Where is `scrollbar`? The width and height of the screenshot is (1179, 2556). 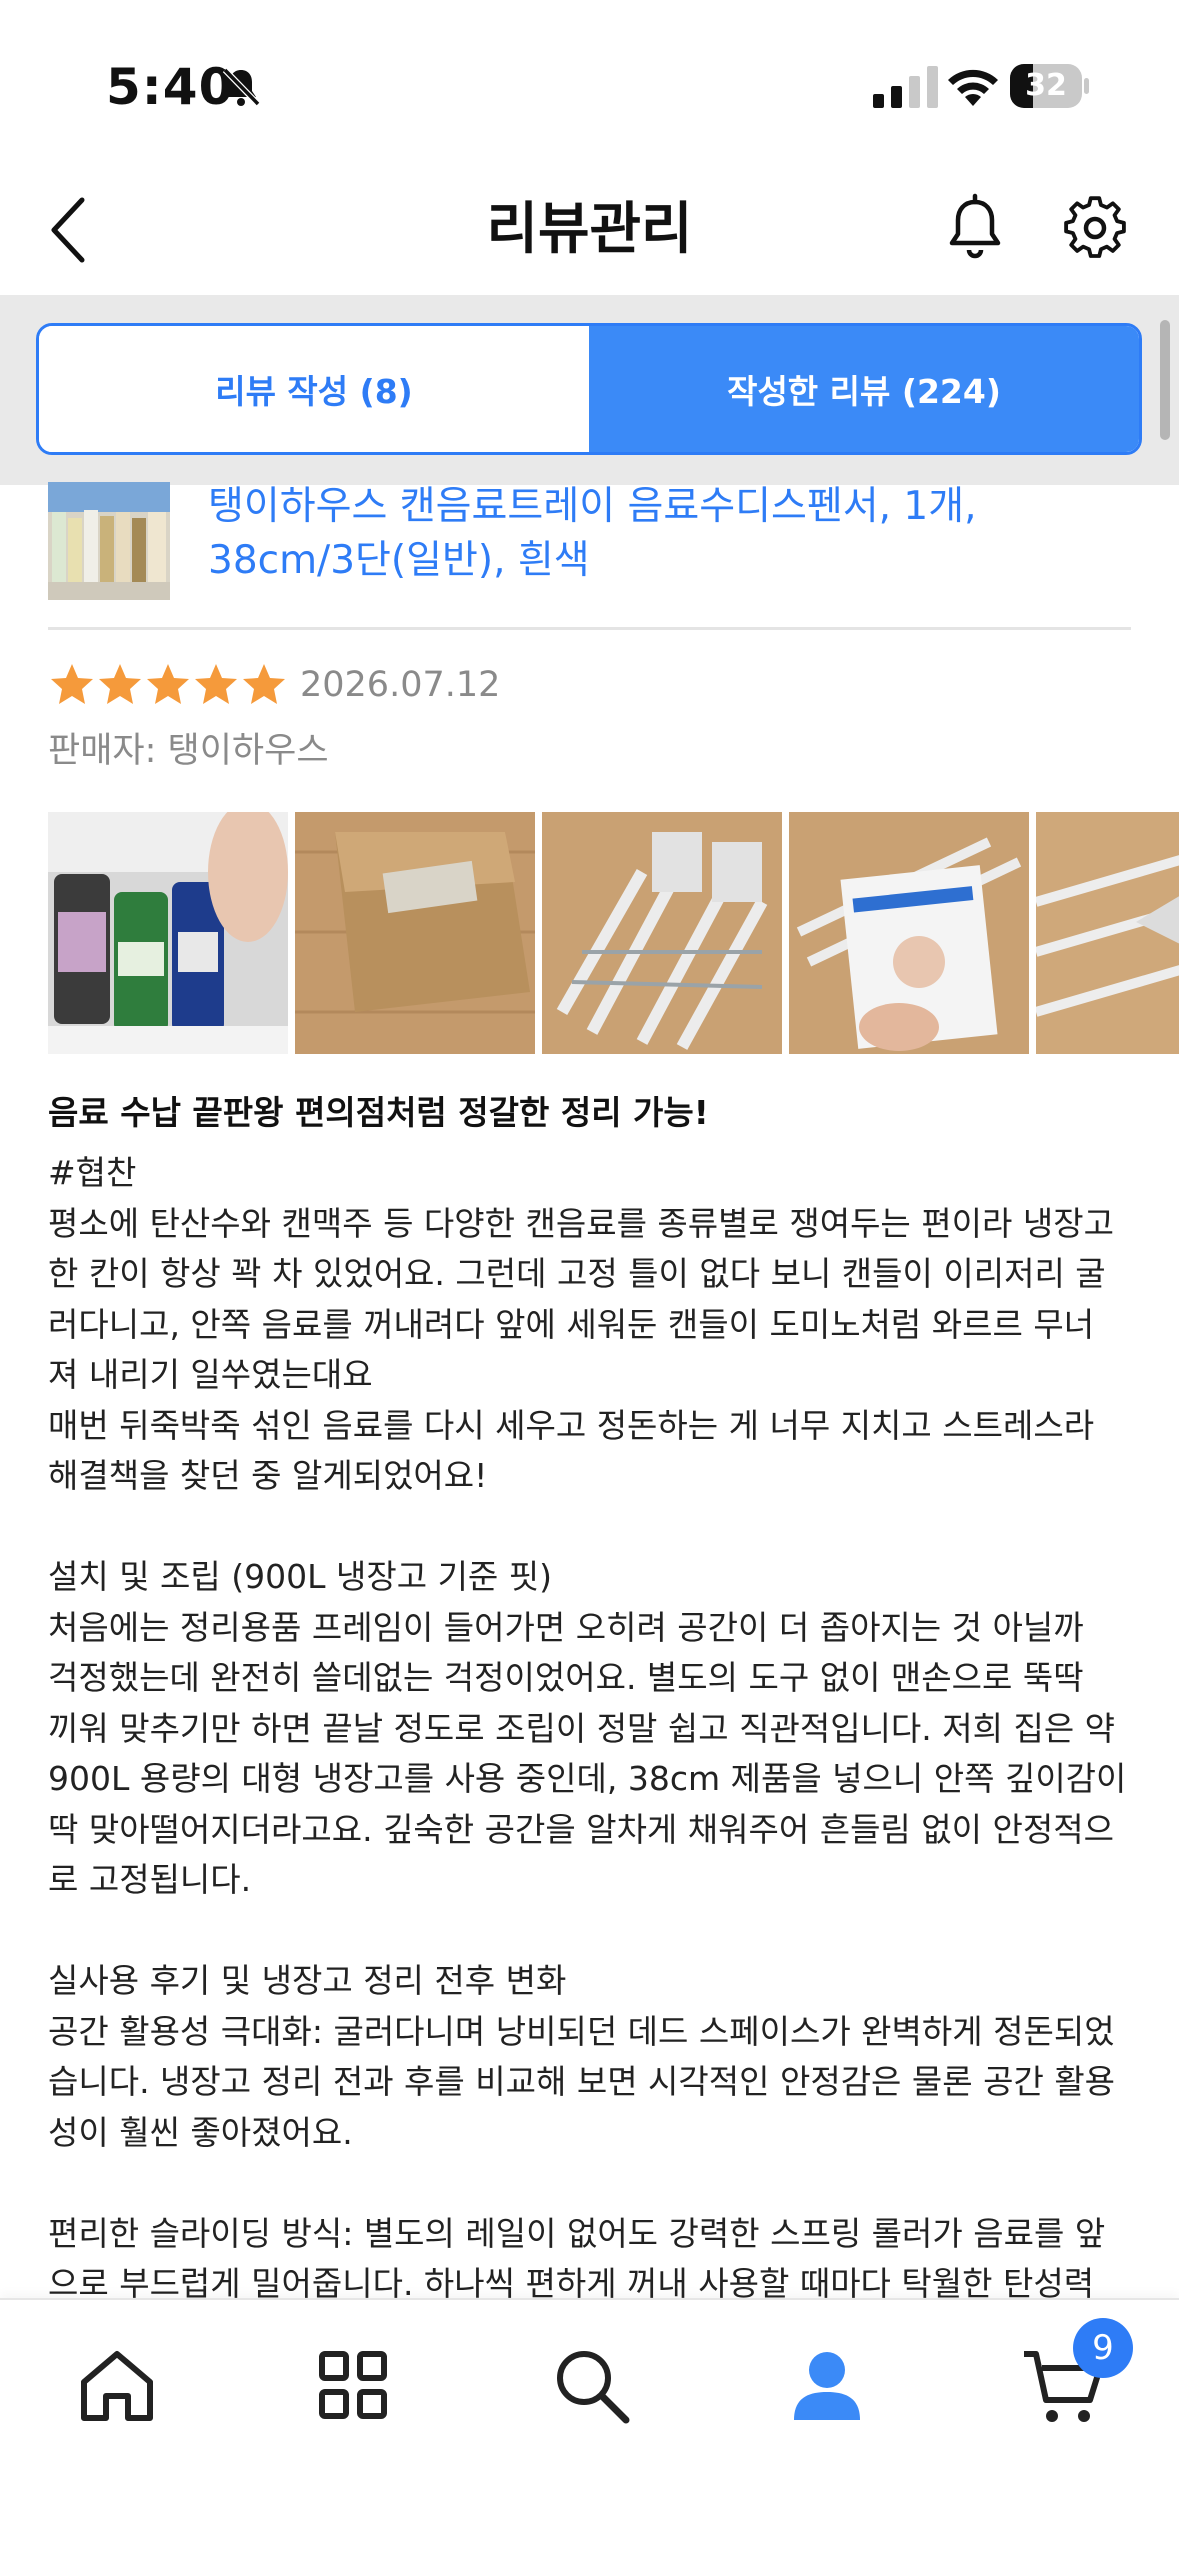
scrollbar is located at coordinates (1165, 380).